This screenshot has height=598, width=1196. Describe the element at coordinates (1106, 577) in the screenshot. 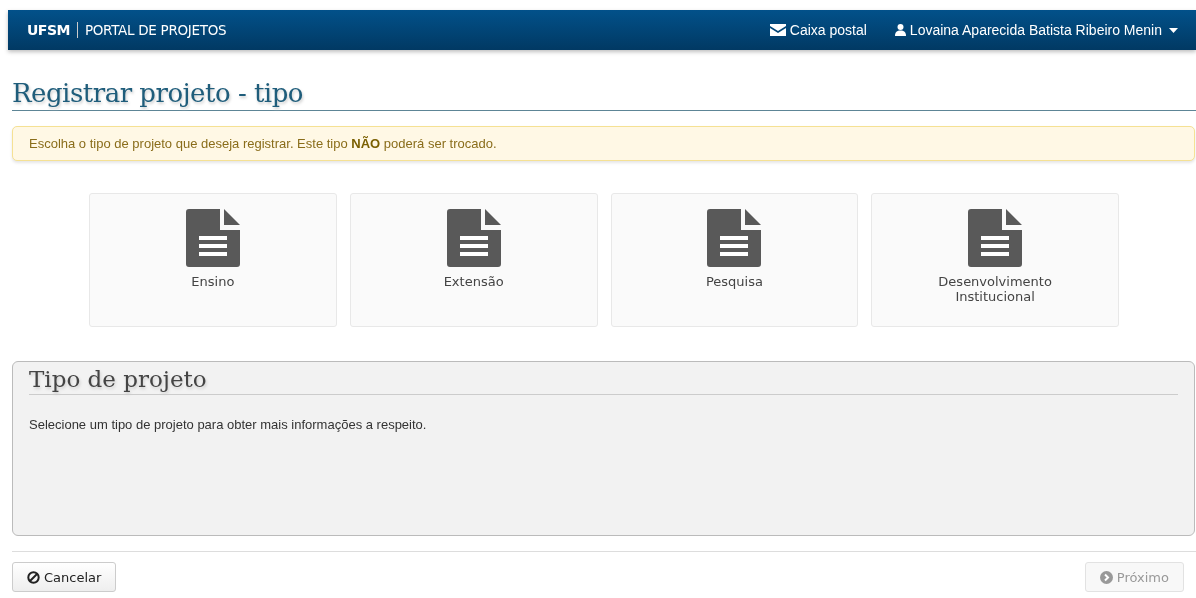

I see `arrow-circle-icon` at that location.